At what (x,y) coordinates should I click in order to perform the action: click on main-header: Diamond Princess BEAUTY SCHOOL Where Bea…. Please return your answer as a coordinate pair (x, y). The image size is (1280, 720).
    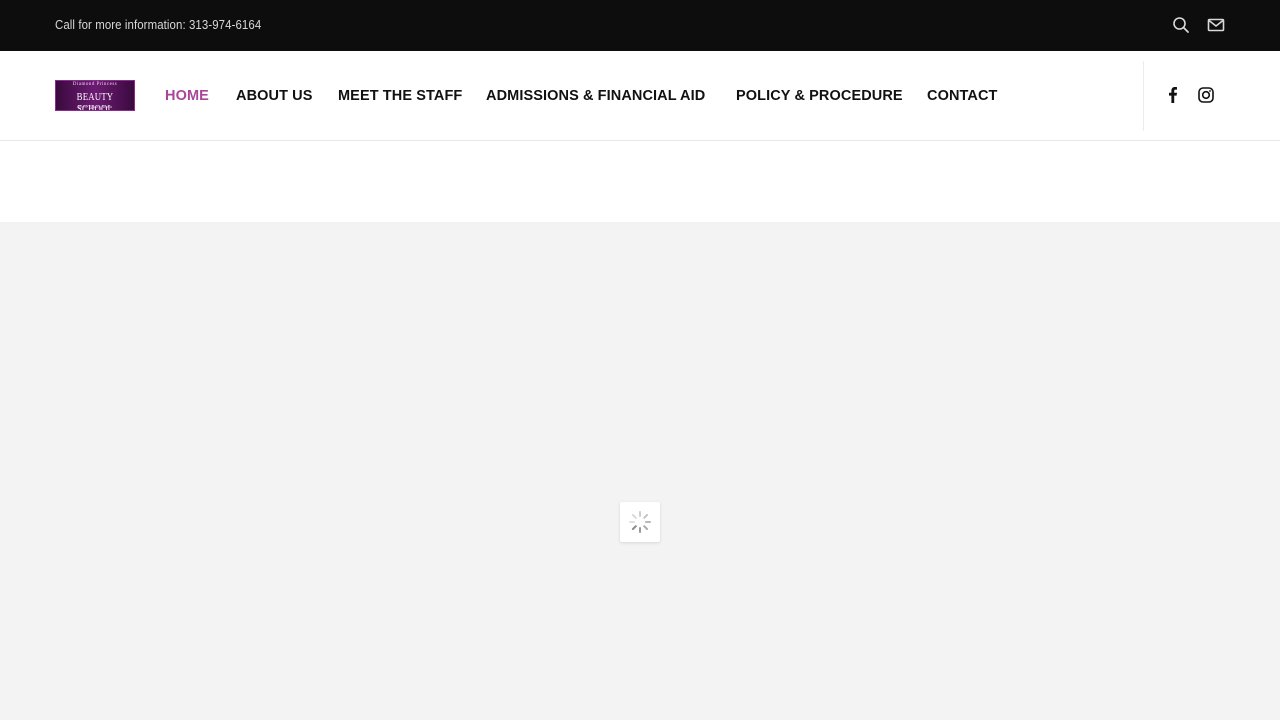
    Looking at the image, I should click on (640, 96).